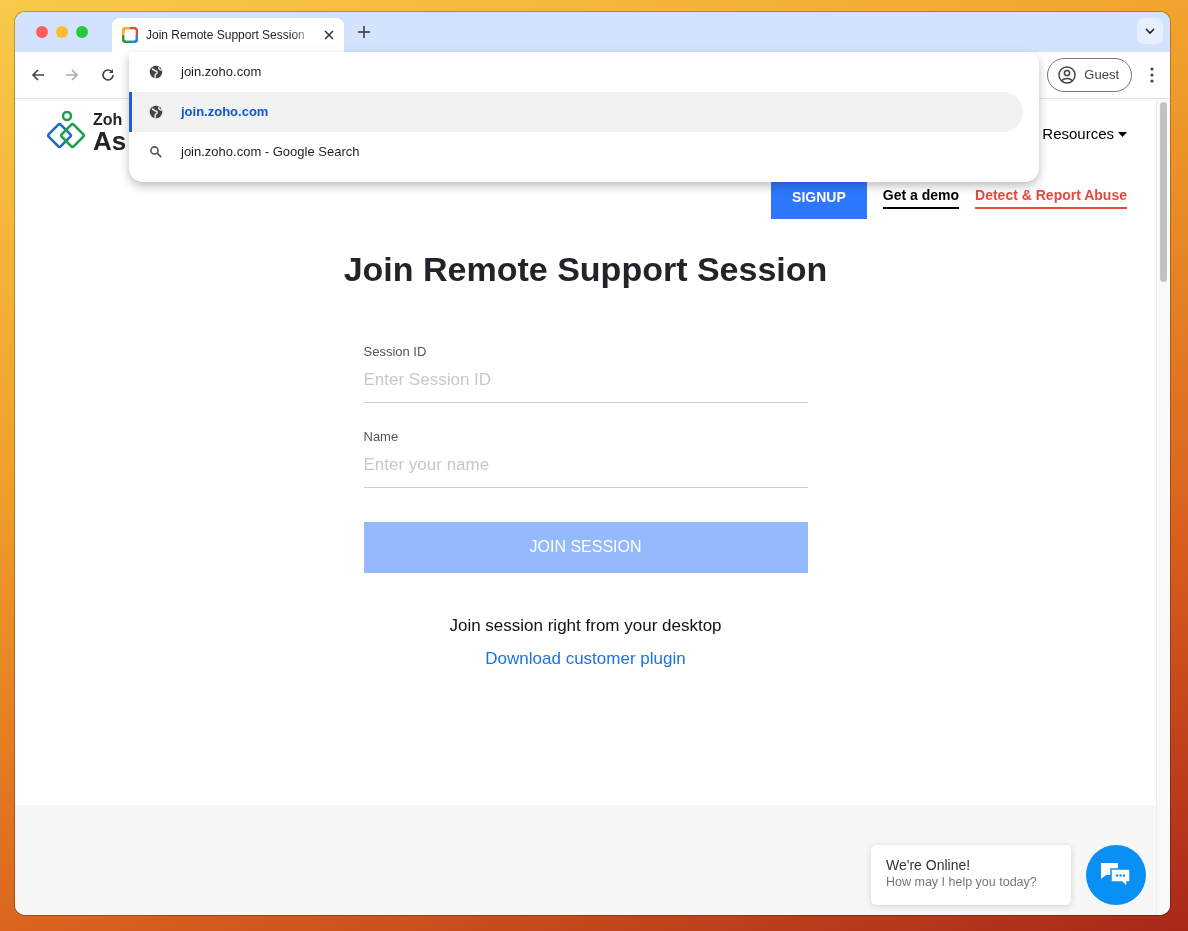  What do you see at coordinates (962, 882) in the screenshot?
I see `chat-subtitle: How may I help you today?` at bounding box center [962, 882].